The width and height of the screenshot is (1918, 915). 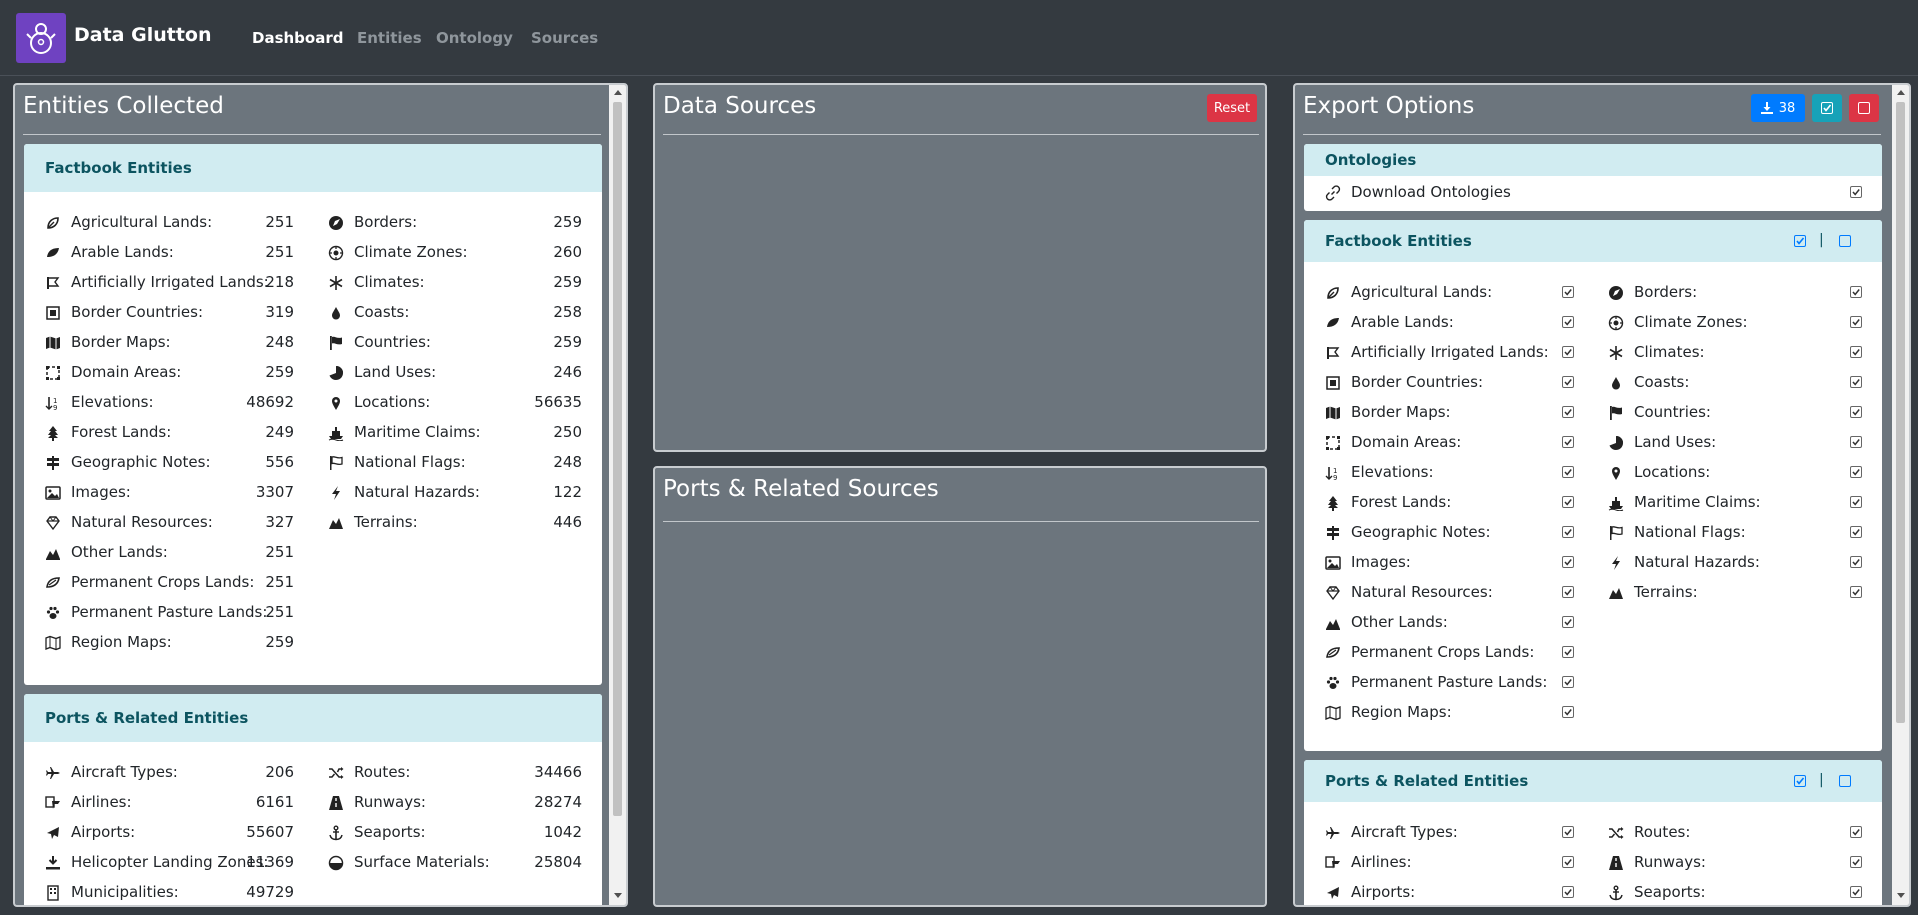 I want to click on link-icon, so click(x=1333, y=193).